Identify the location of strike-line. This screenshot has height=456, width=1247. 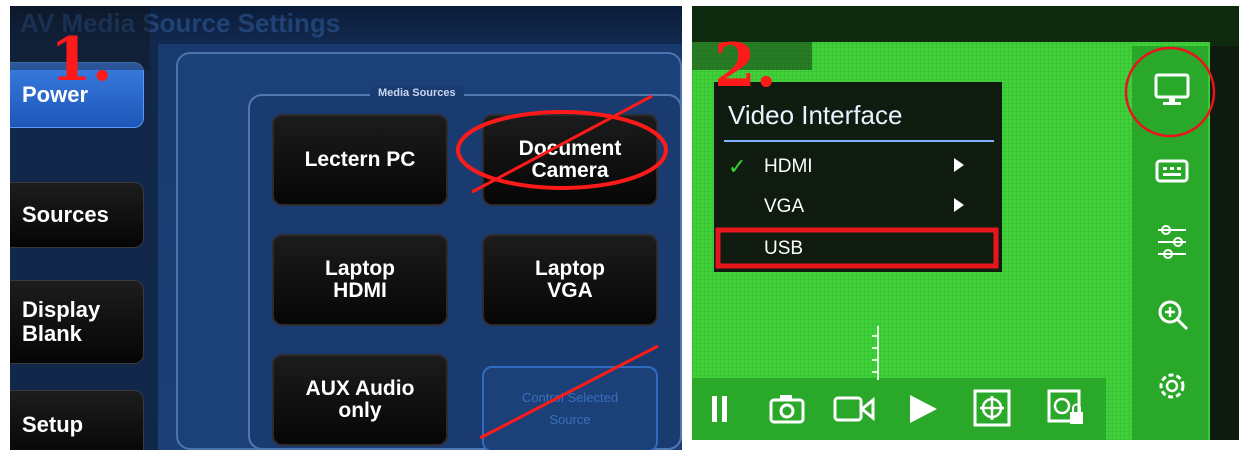
(569, 392).